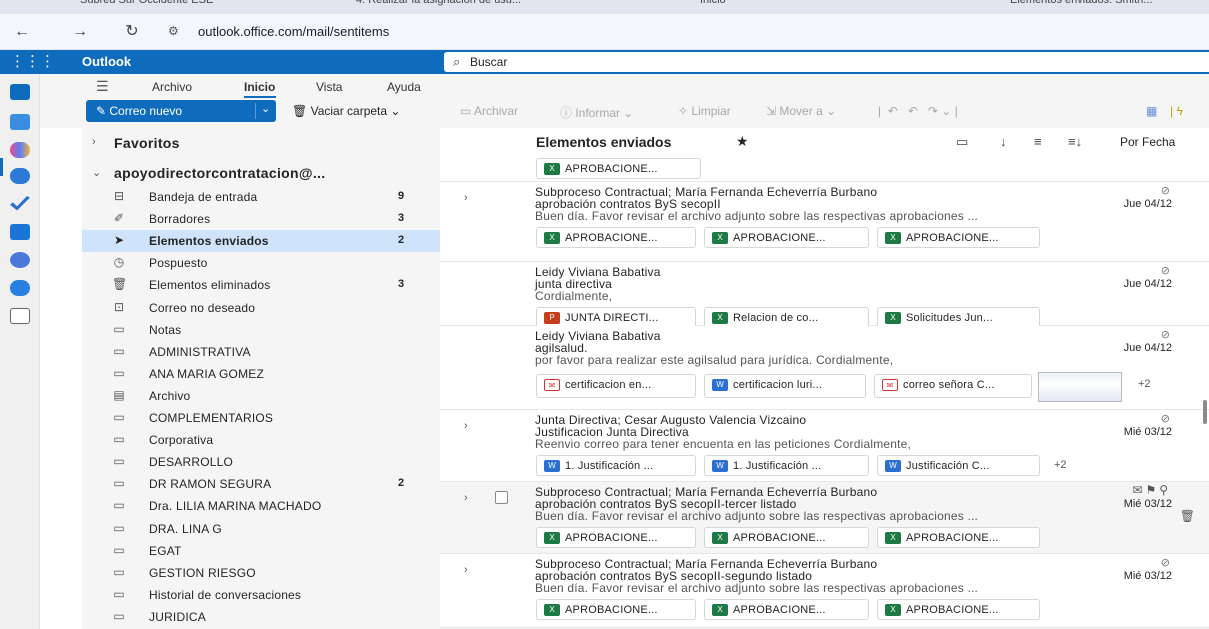 This screenshot has width=1209, height=629. I want to click on folder-item: ▤ Archivo, so click(261, 396).